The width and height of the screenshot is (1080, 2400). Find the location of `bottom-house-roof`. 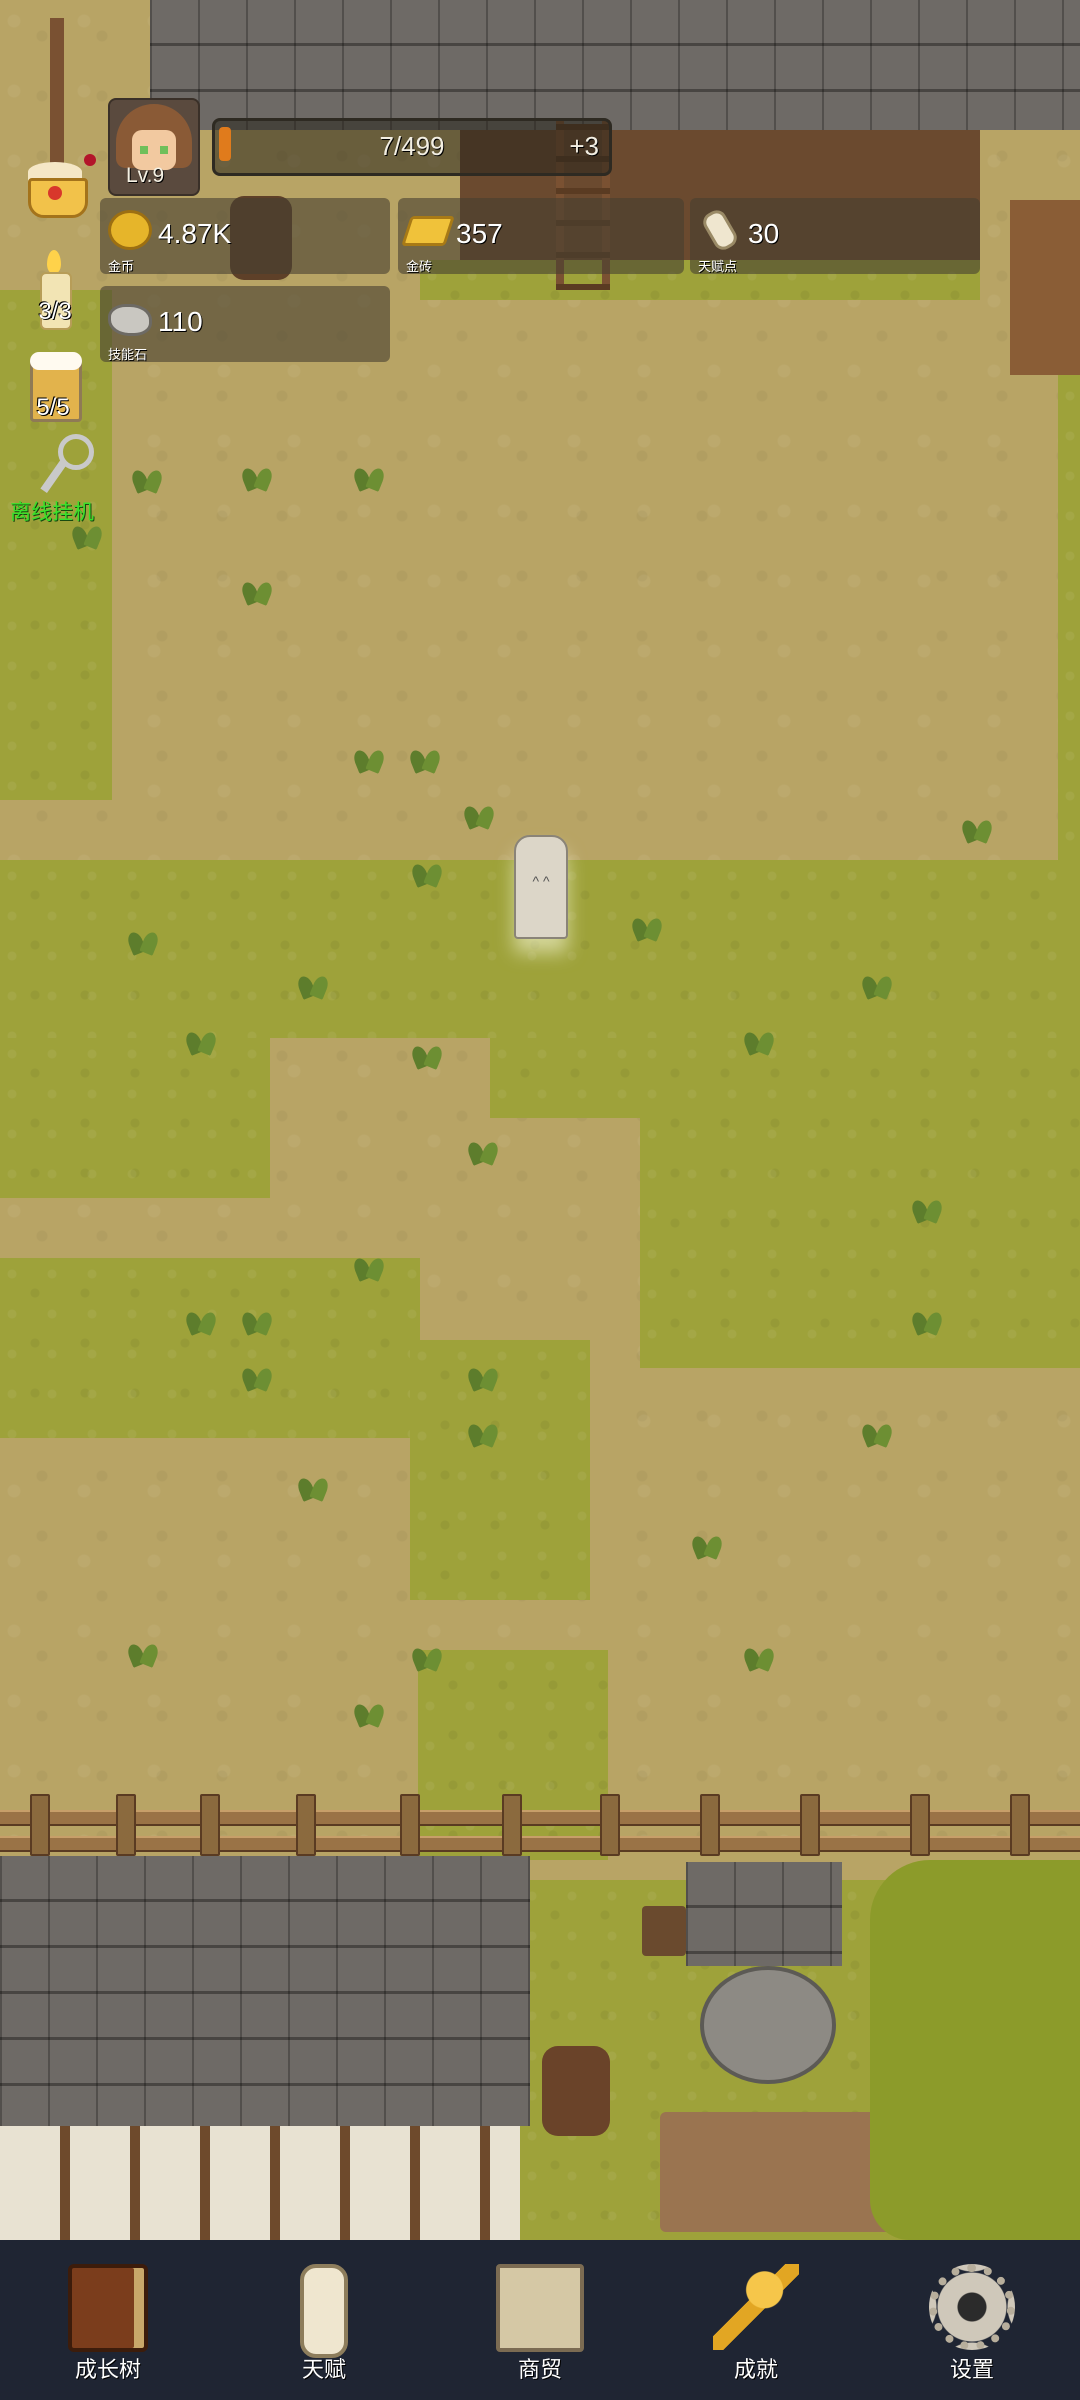

bottom-house-roof is located at coordinates (265, 1991).